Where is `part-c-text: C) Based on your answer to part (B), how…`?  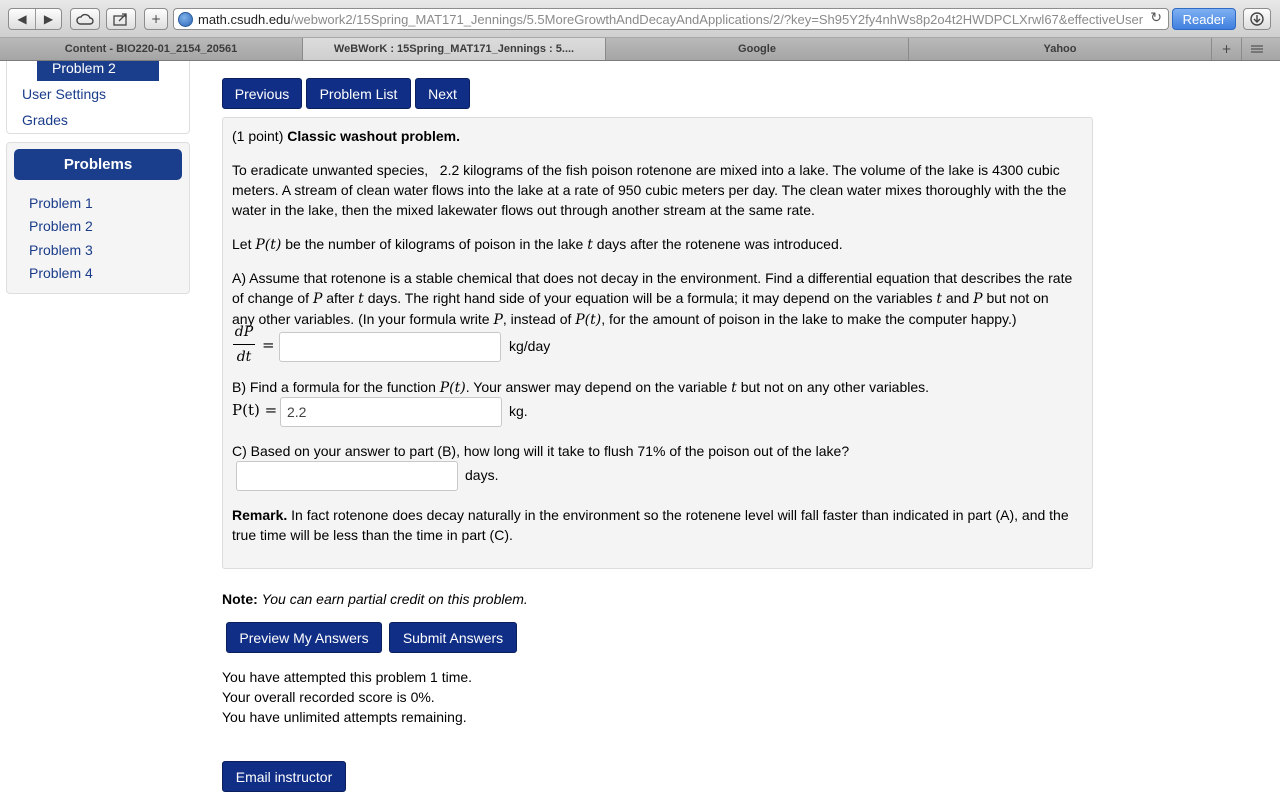 part-c-text: C) Based on your answer to part (B), how… is located at coordinates (541, 451).